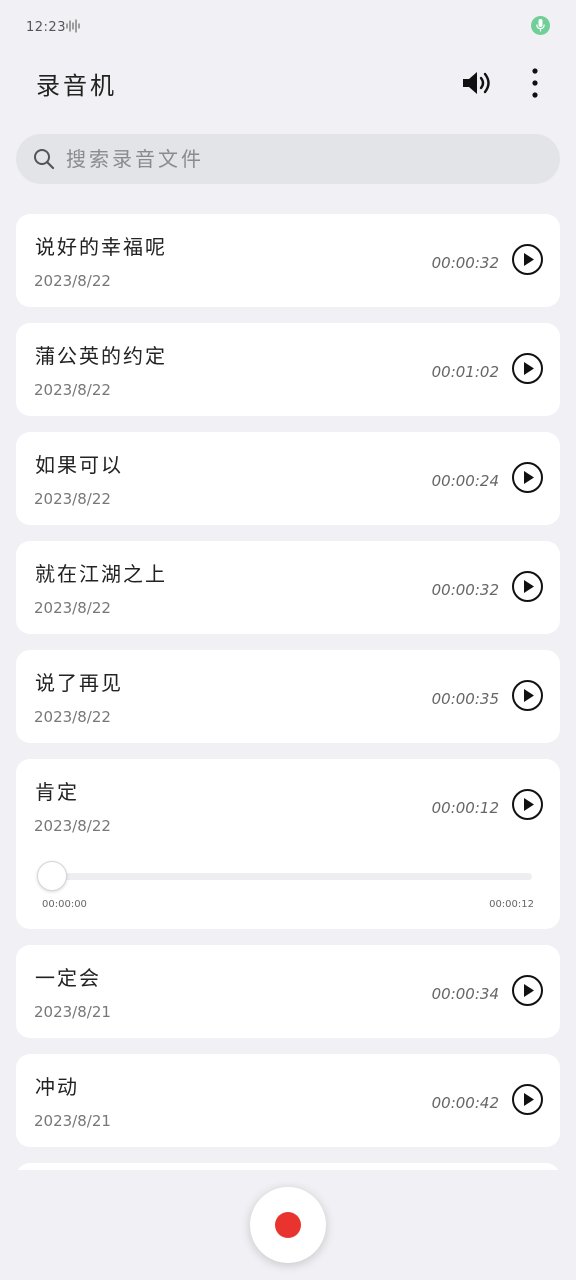 The width and height of the screenshot is (576, 1280). What do you see at coordinates (79, 683) in the screenshot?
I see `recording-title: 说了再见` at bounding box center [79, 683].